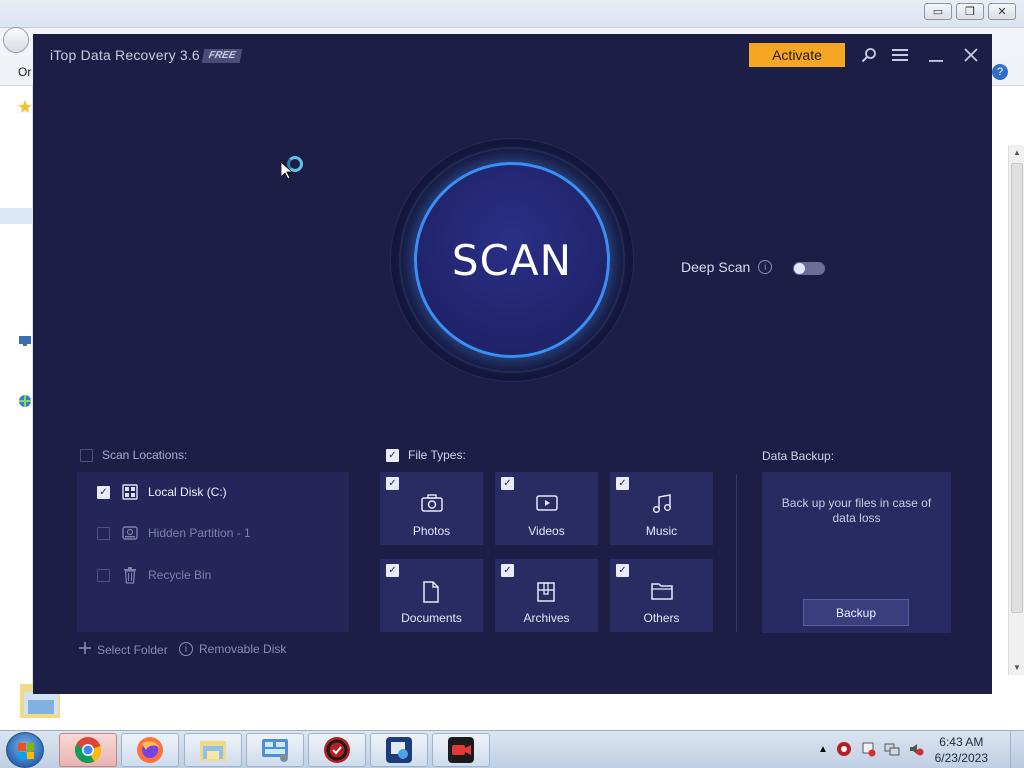 This screenshot has width=1024, height=768. I want to click on location-label: Recycle Bin, so click(180, 575).